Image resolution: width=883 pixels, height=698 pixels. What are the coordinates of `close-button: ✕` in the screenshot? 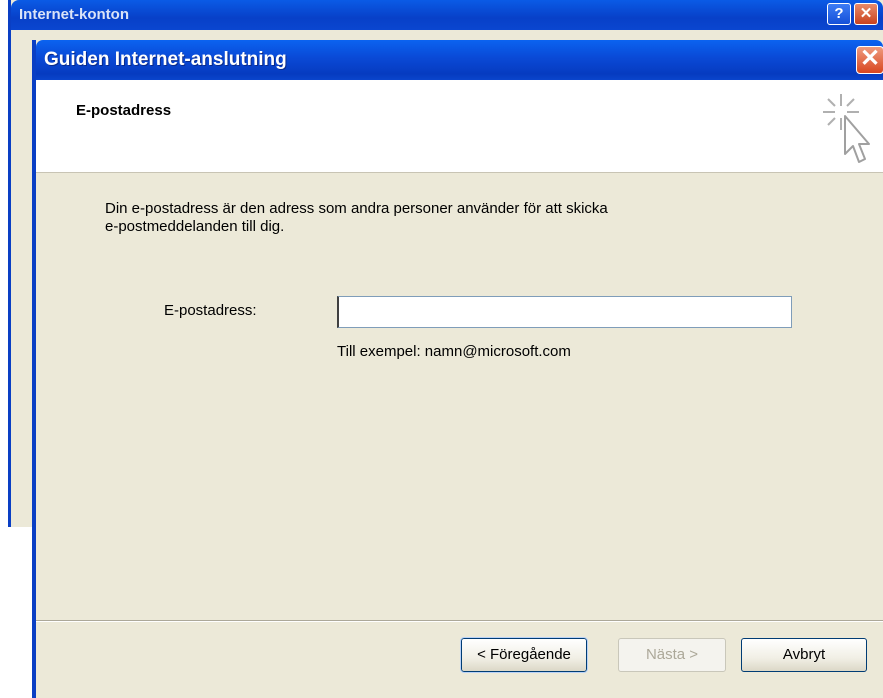 It's located at (869, 60).